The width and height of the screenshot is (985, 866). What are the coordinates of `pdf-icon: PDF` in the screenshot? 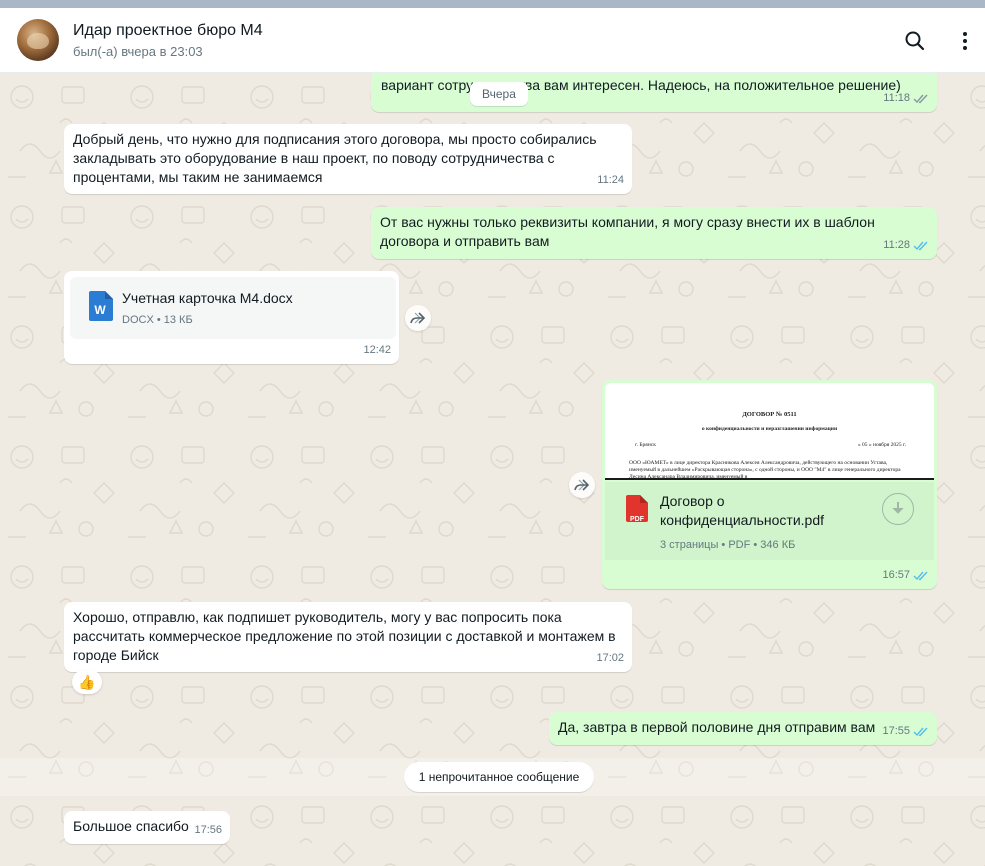 It's located at (637, 508).